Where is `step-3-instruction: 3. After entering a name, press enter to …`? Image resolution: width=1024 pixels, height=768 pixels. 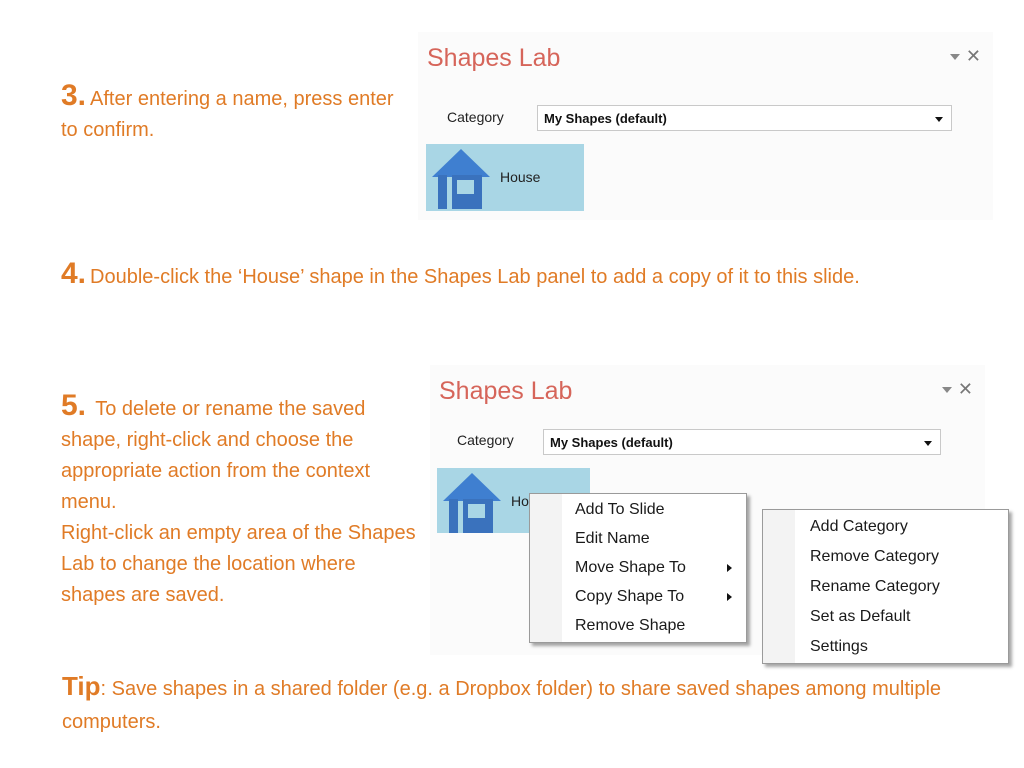
step-3-instruction: 3. After entering a name, press enter to … is located at coordinates (233, 113).